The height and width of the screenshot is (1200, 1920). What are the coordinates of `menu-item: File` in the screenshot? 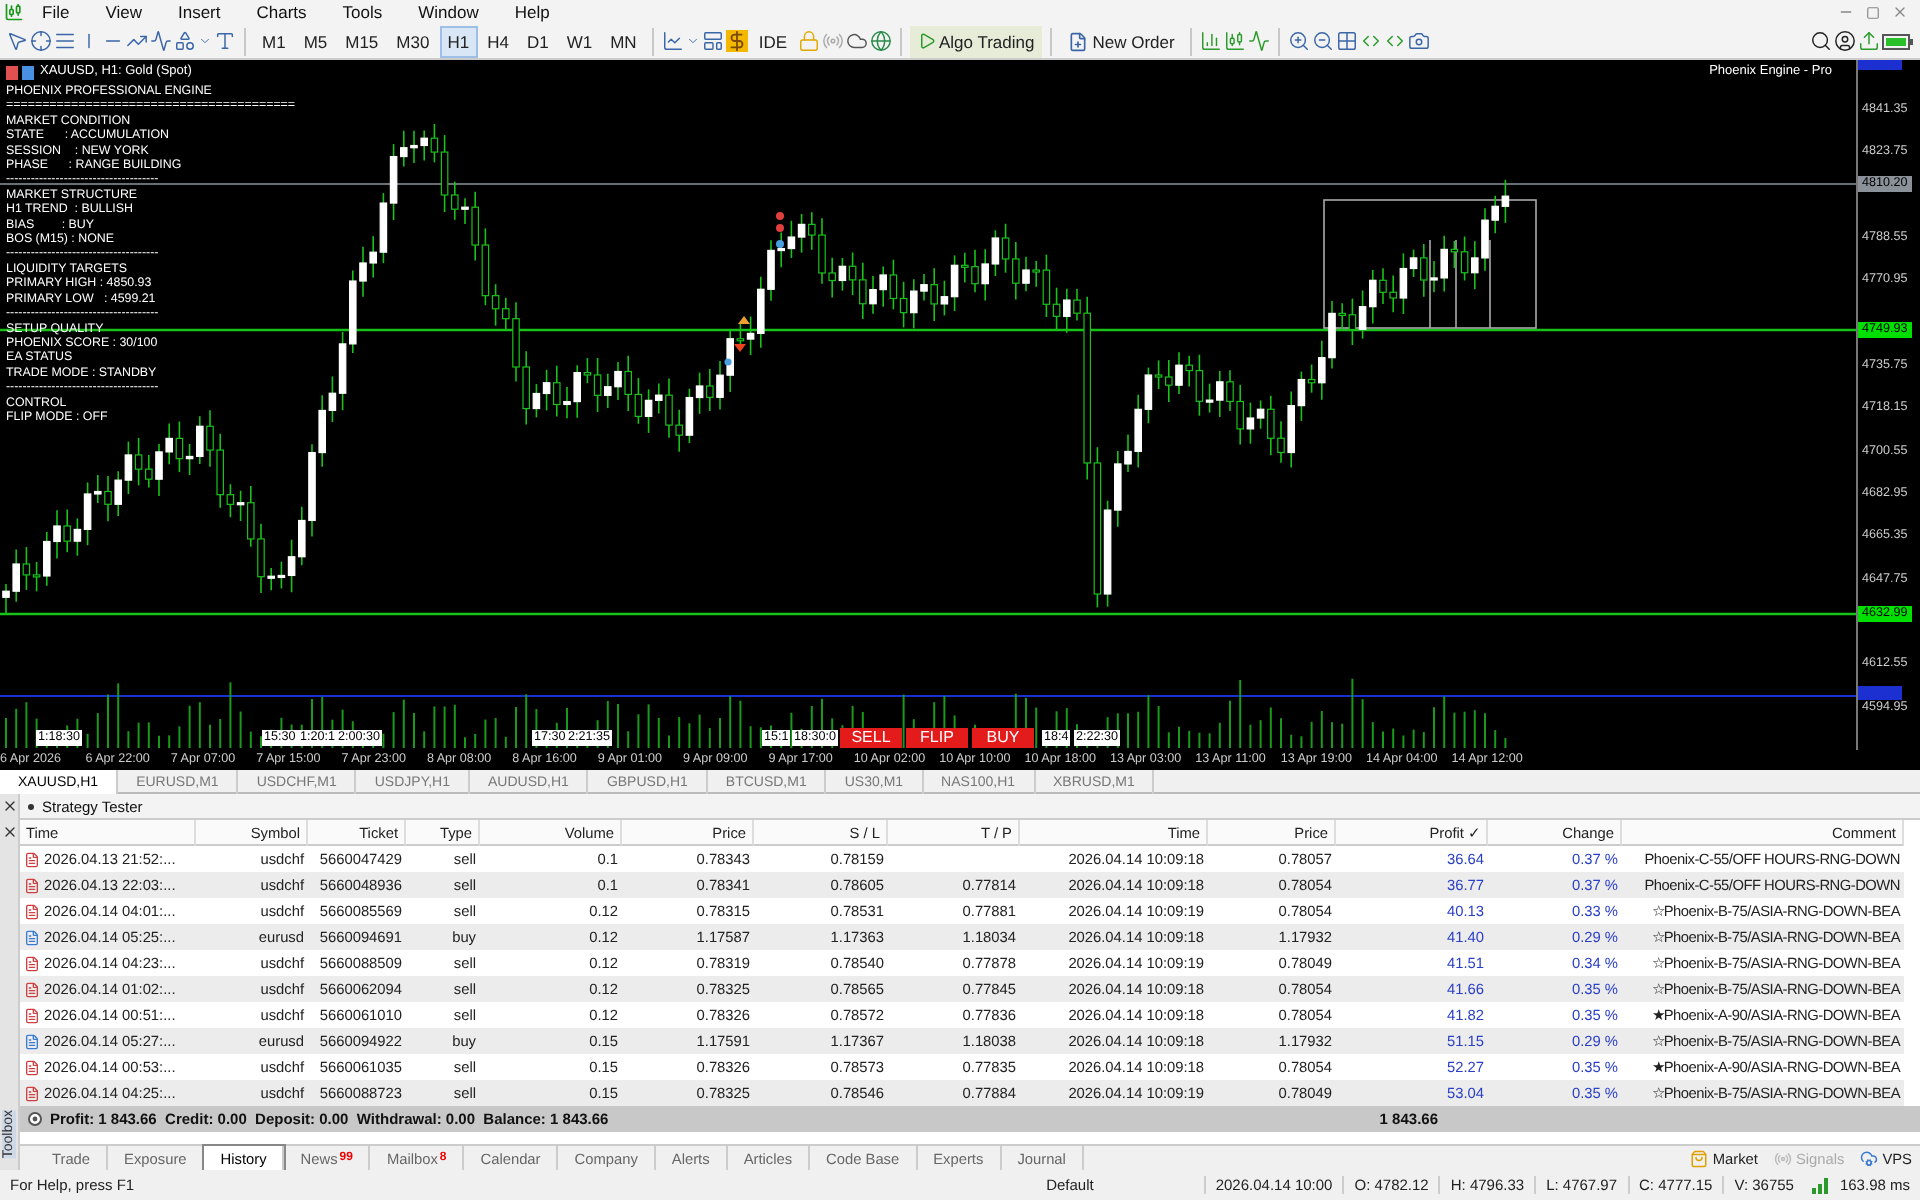 It's located at (56, 12).